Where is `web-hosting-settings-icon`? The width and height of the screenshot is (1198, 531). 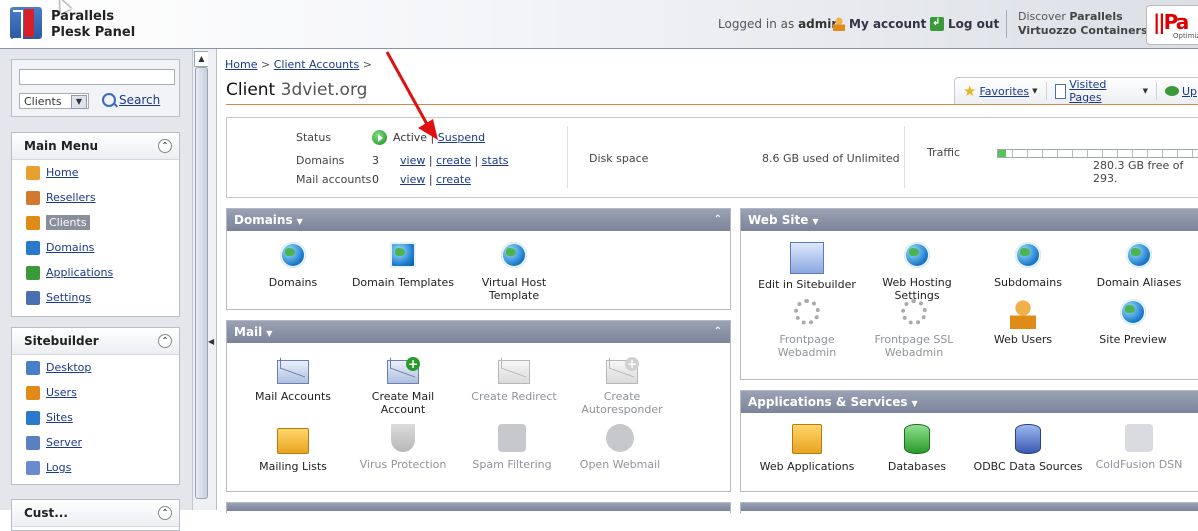 web-hosting-settings-icon is located at coordinates (917, 255).